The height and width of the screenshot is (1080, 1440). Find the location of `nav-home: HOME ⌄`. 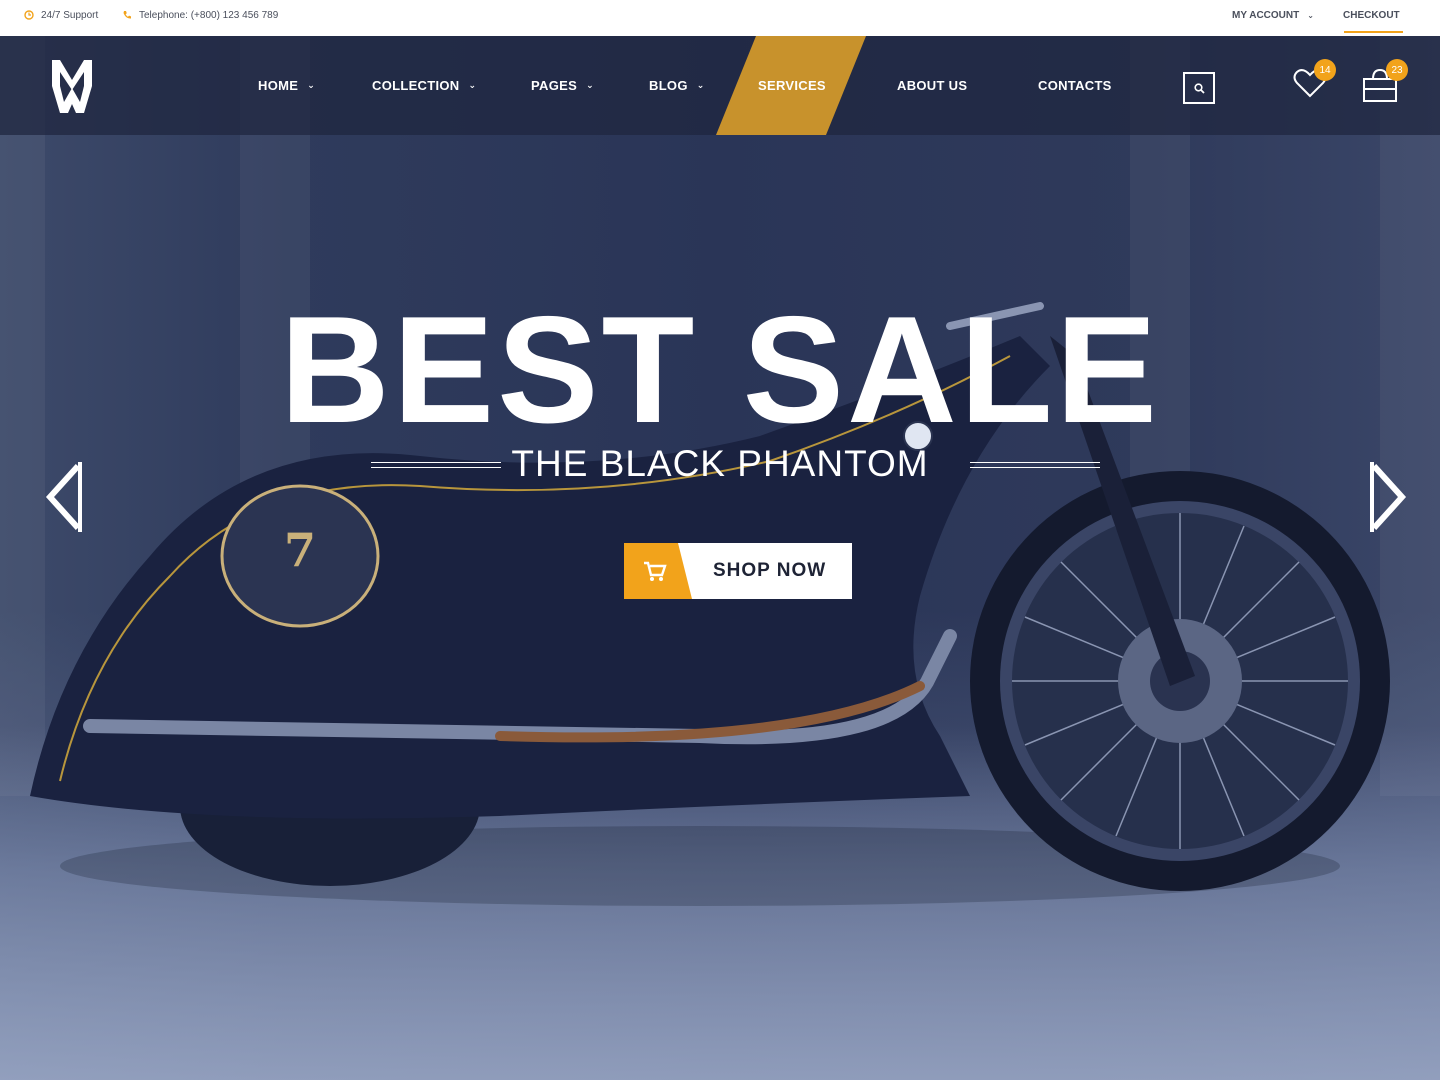

nav-home: HOME ⌄ is located at coordinates (286, 85).